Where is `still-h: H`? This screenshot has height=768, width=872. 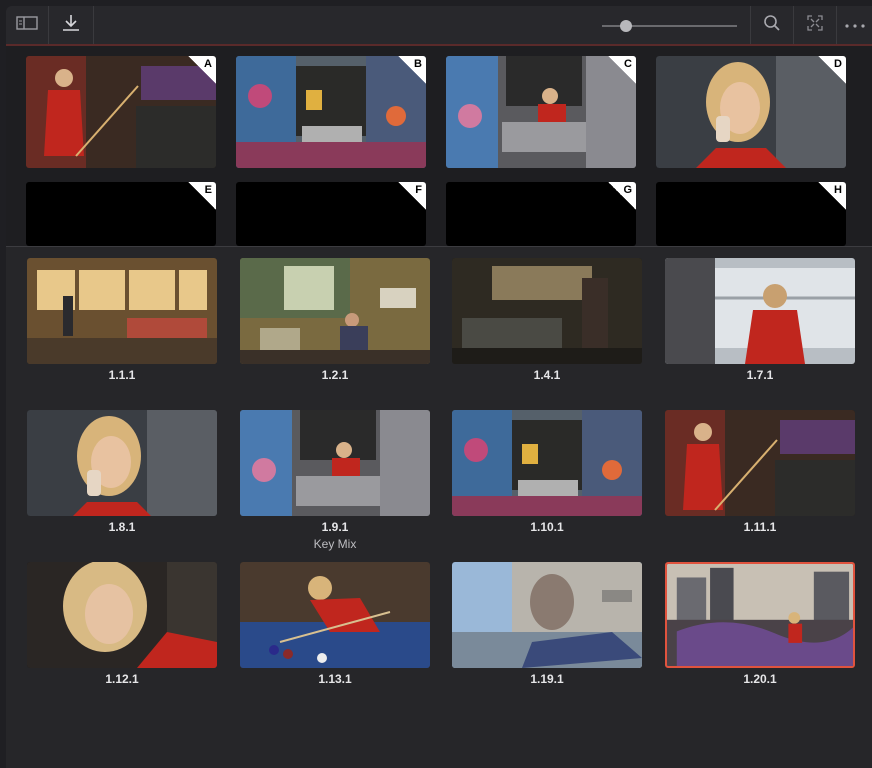
still-h: H is located at coordinates (751, 214).